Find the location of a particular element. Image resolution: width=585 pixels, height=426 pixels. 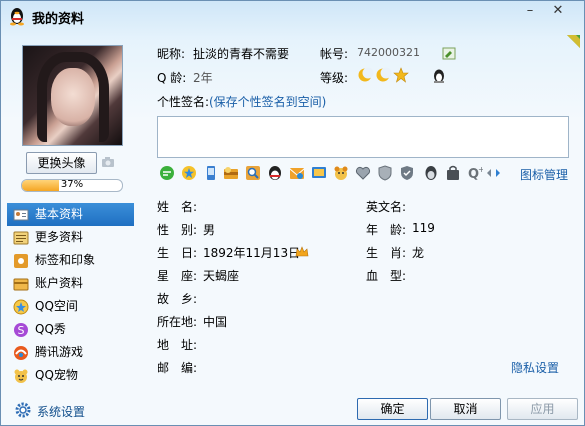

window-title: 我的资料 is located at coordinates (58, 19).